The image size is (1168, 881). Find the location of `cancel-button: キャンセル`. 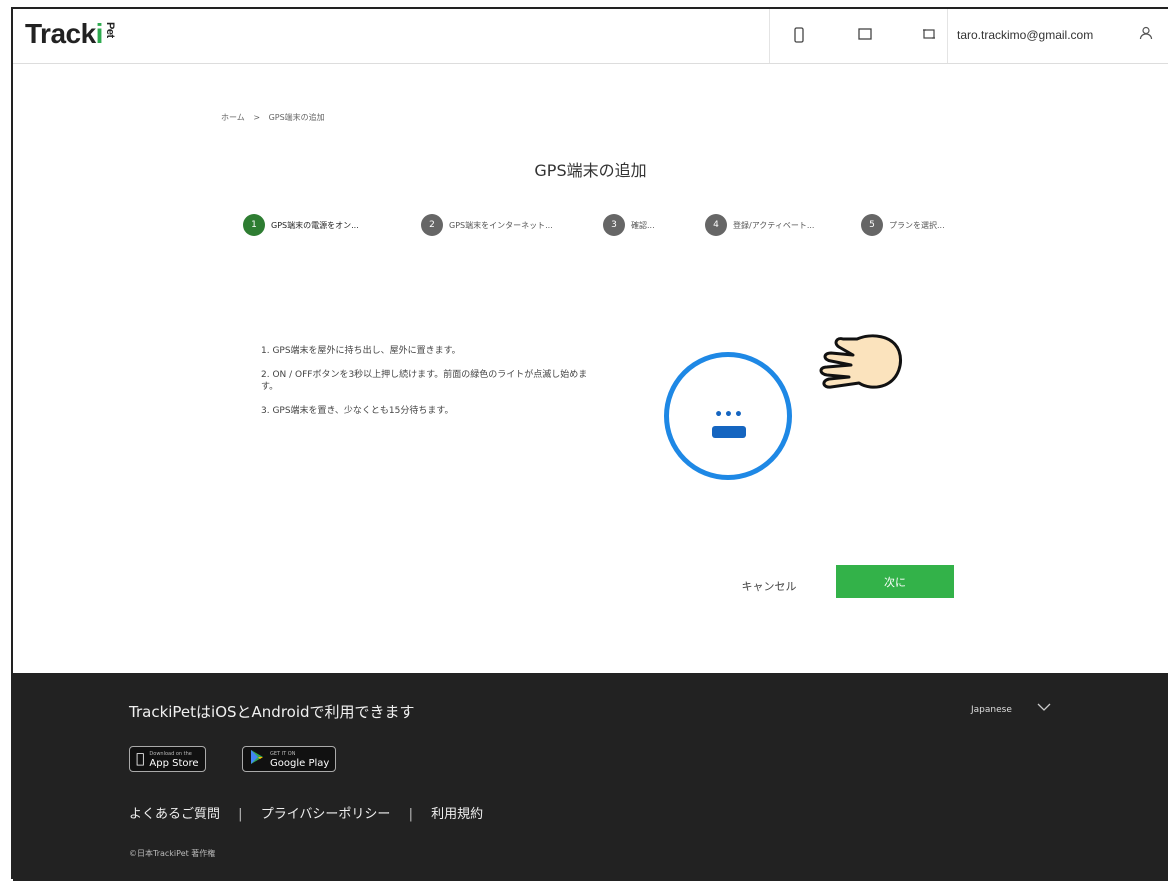

cancel-button: キャンセル is located at coordinates (769, 586).